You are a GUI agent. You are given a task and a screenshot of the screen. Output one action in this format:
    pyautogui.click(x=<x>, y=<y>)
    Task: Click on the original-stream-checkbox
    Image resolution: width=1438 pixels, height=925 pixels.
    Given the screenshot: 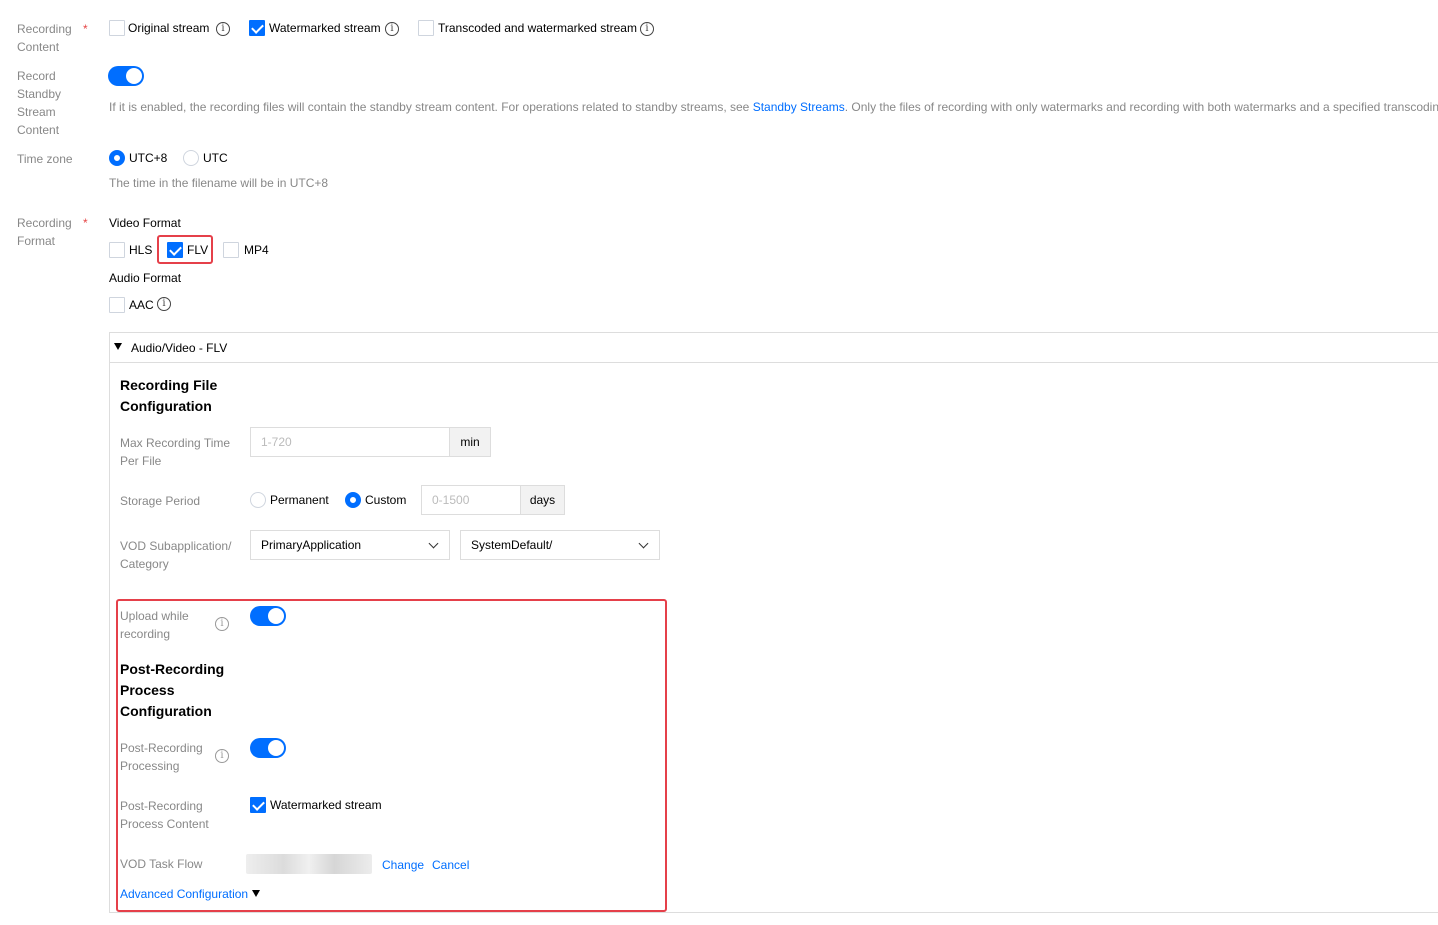 What is the action you would take?
    pyautogui.click(x=117, y=28)
    